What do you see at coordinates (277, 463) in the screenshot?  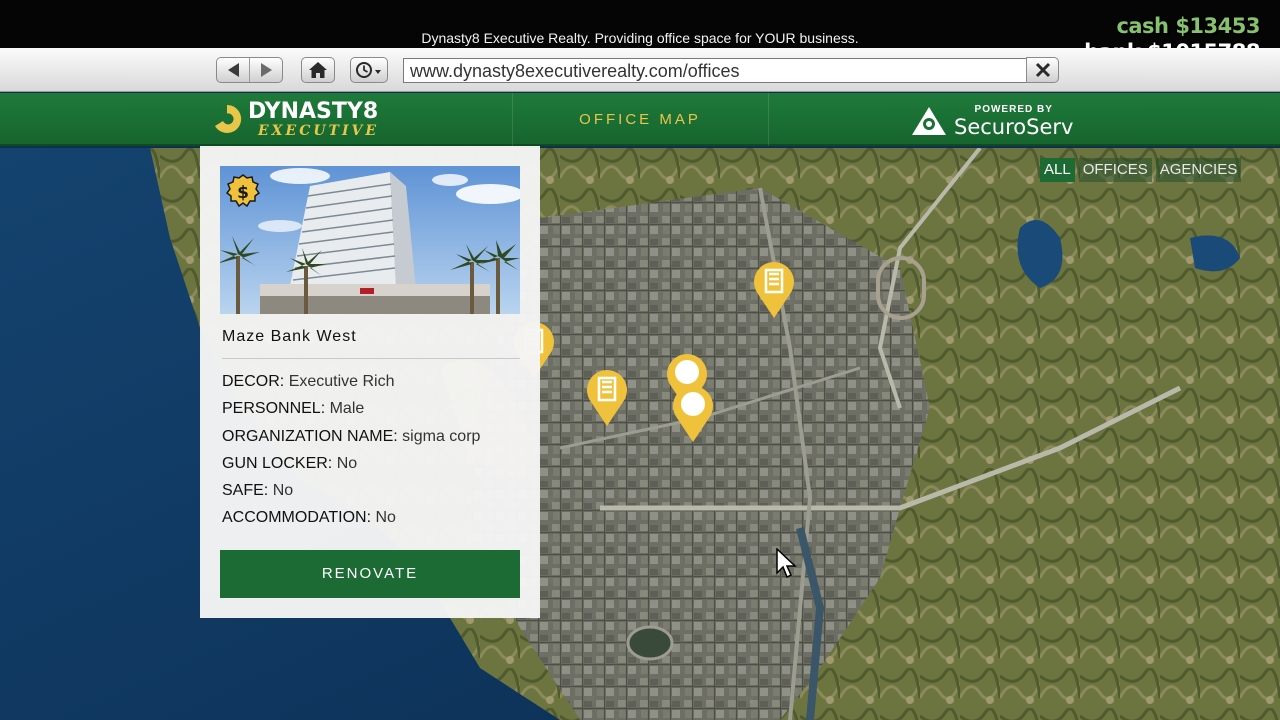 I see `detail-key: GUN LOCKER:` at bounding box center [277, 463].